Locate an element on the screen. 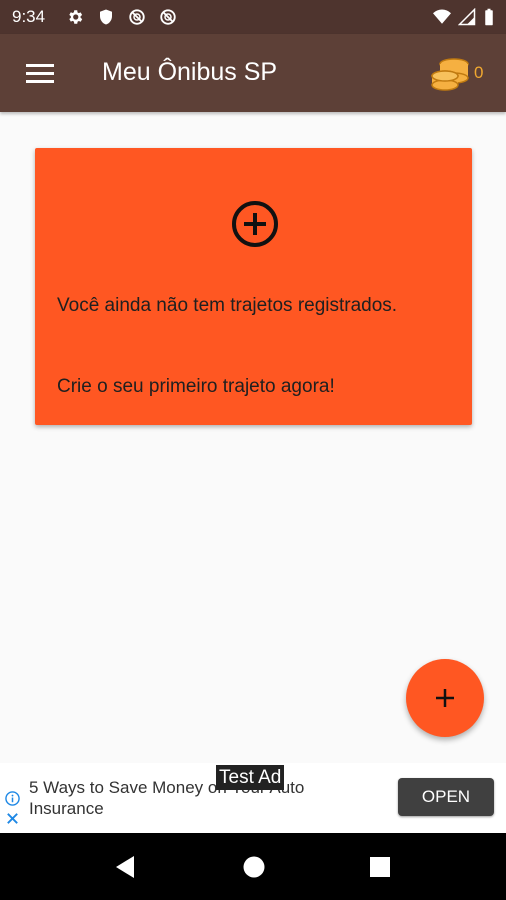 This screenshot has height=900, width=506. app-title: Meu Ônibus SP is located at coordinates (190, 72).